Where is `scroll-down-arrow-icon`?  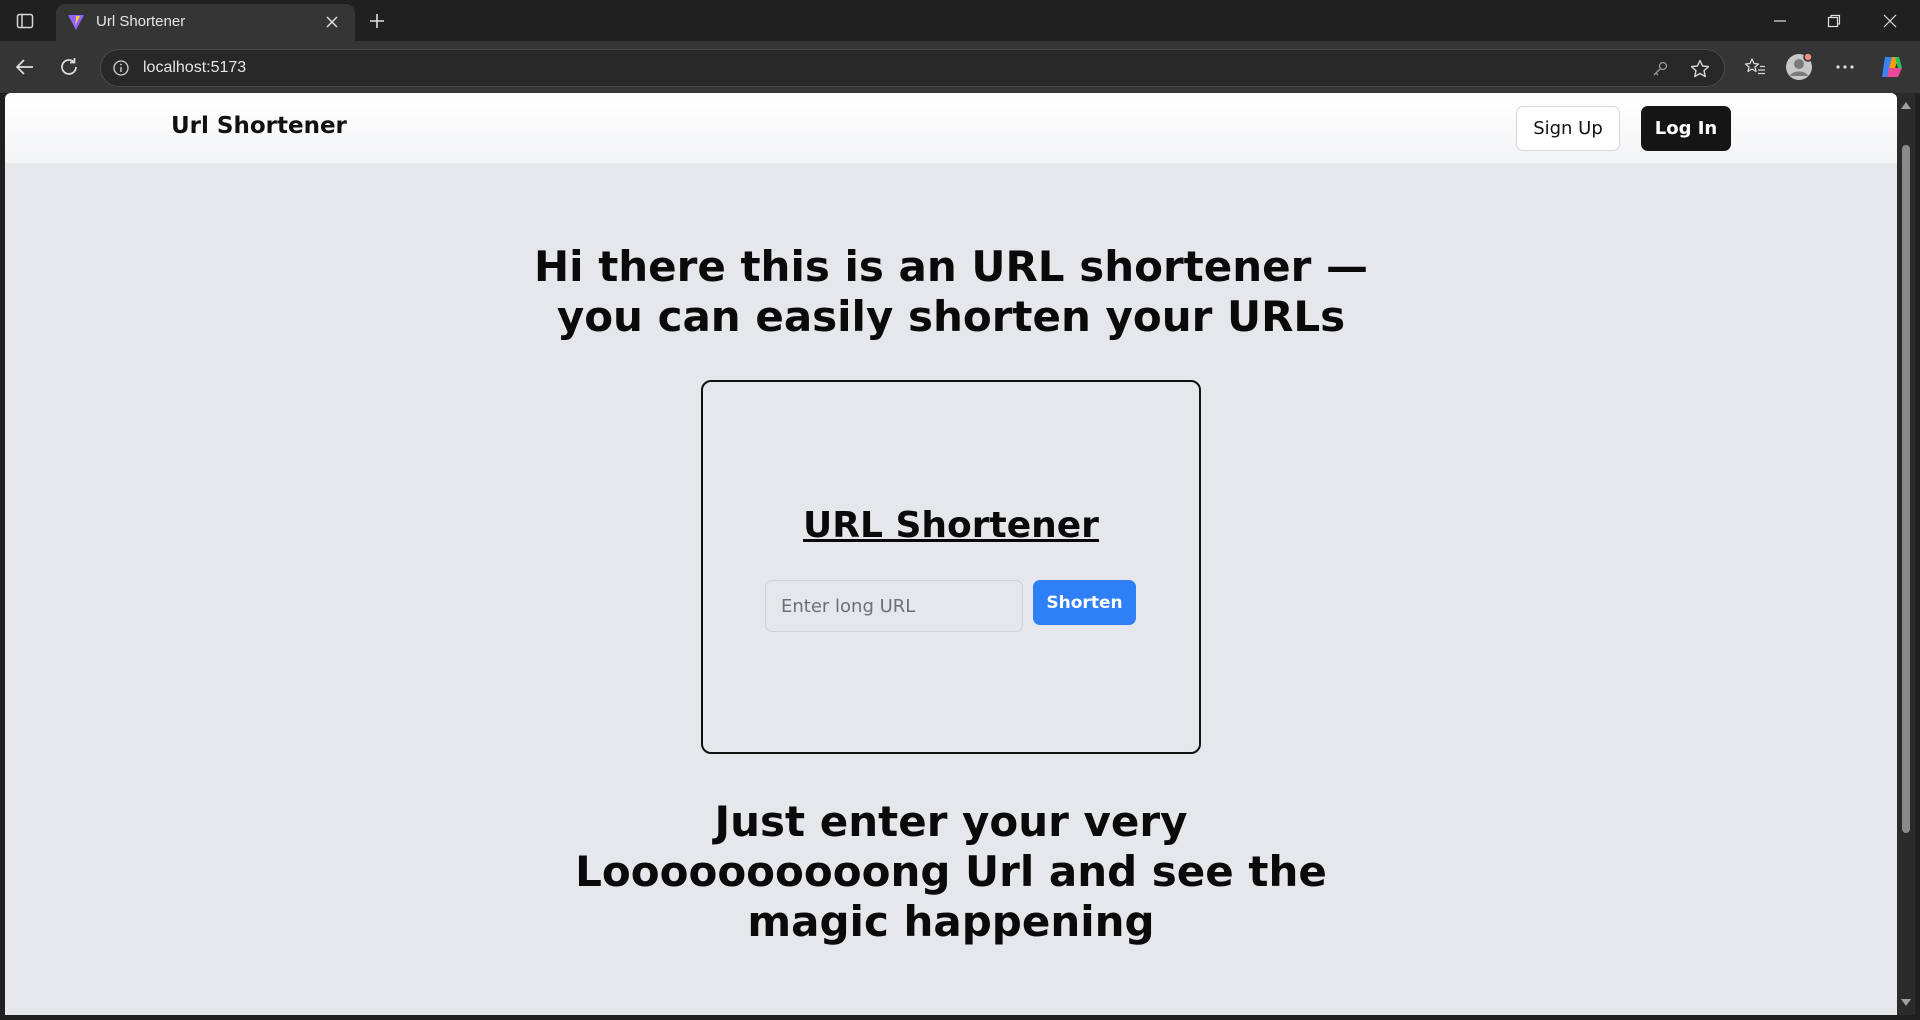 scroll-down-arrow-icon is located at coordinates (1906, 1002).